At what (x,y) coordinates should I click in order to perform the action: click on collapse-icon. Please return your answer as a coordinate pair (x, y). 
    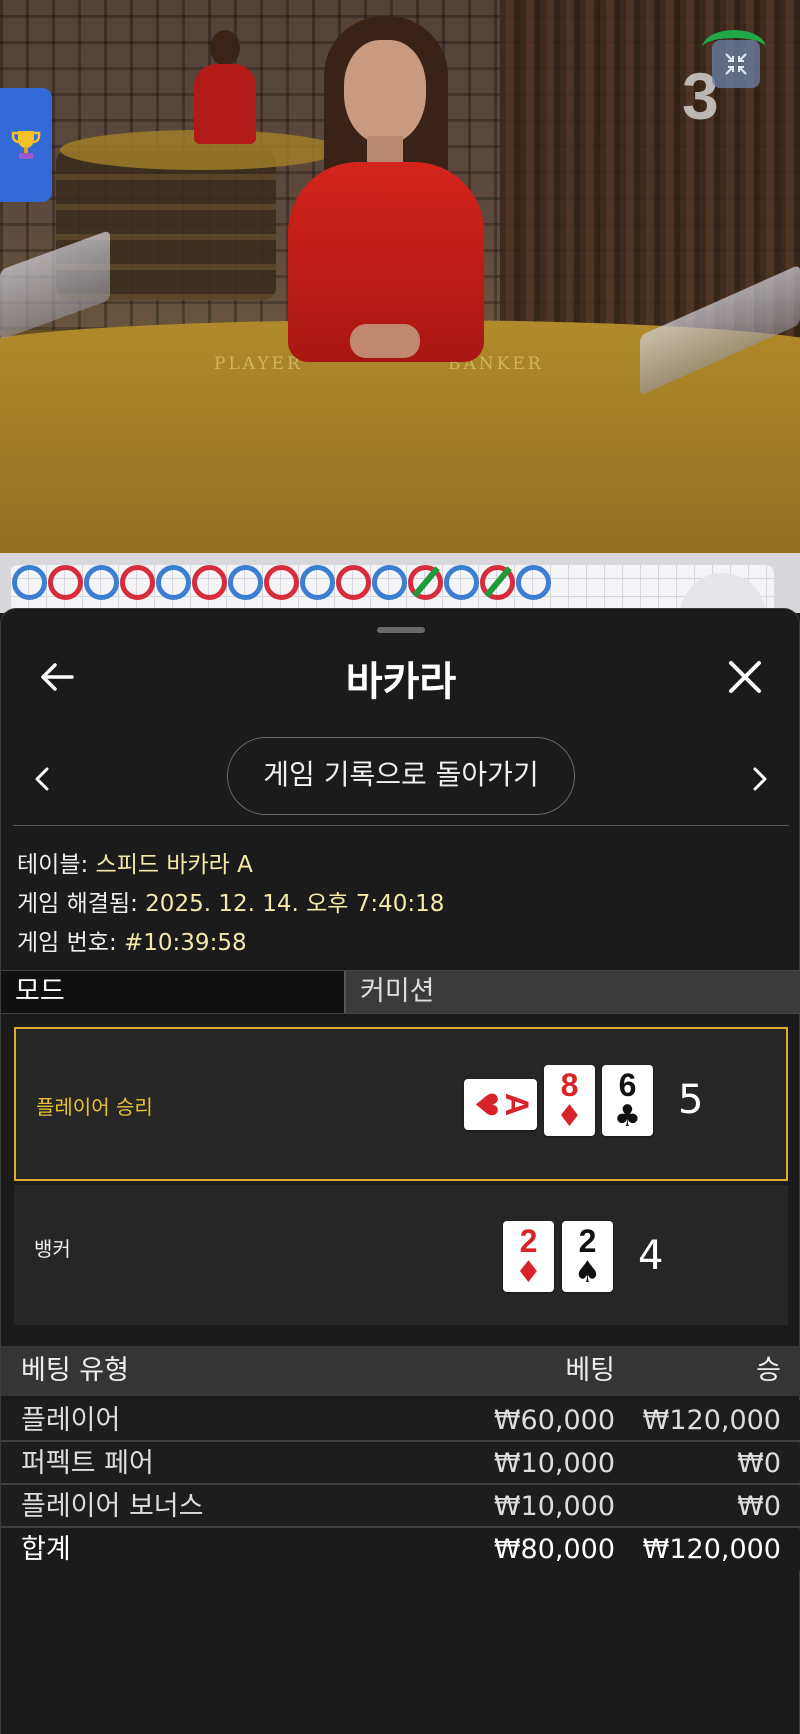
    Looking at the image, I should click on (736, 64).